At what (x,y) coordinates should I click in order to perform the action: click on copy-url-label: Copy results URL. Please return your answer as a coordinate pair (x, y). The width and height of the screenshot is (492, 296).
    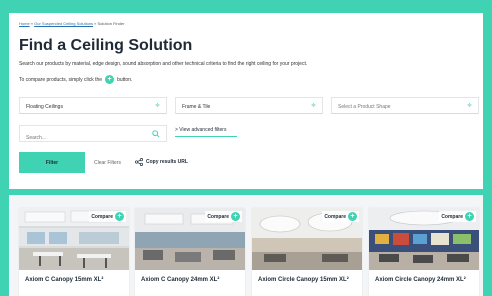
    Looking at the image, I should click on (167, 162).